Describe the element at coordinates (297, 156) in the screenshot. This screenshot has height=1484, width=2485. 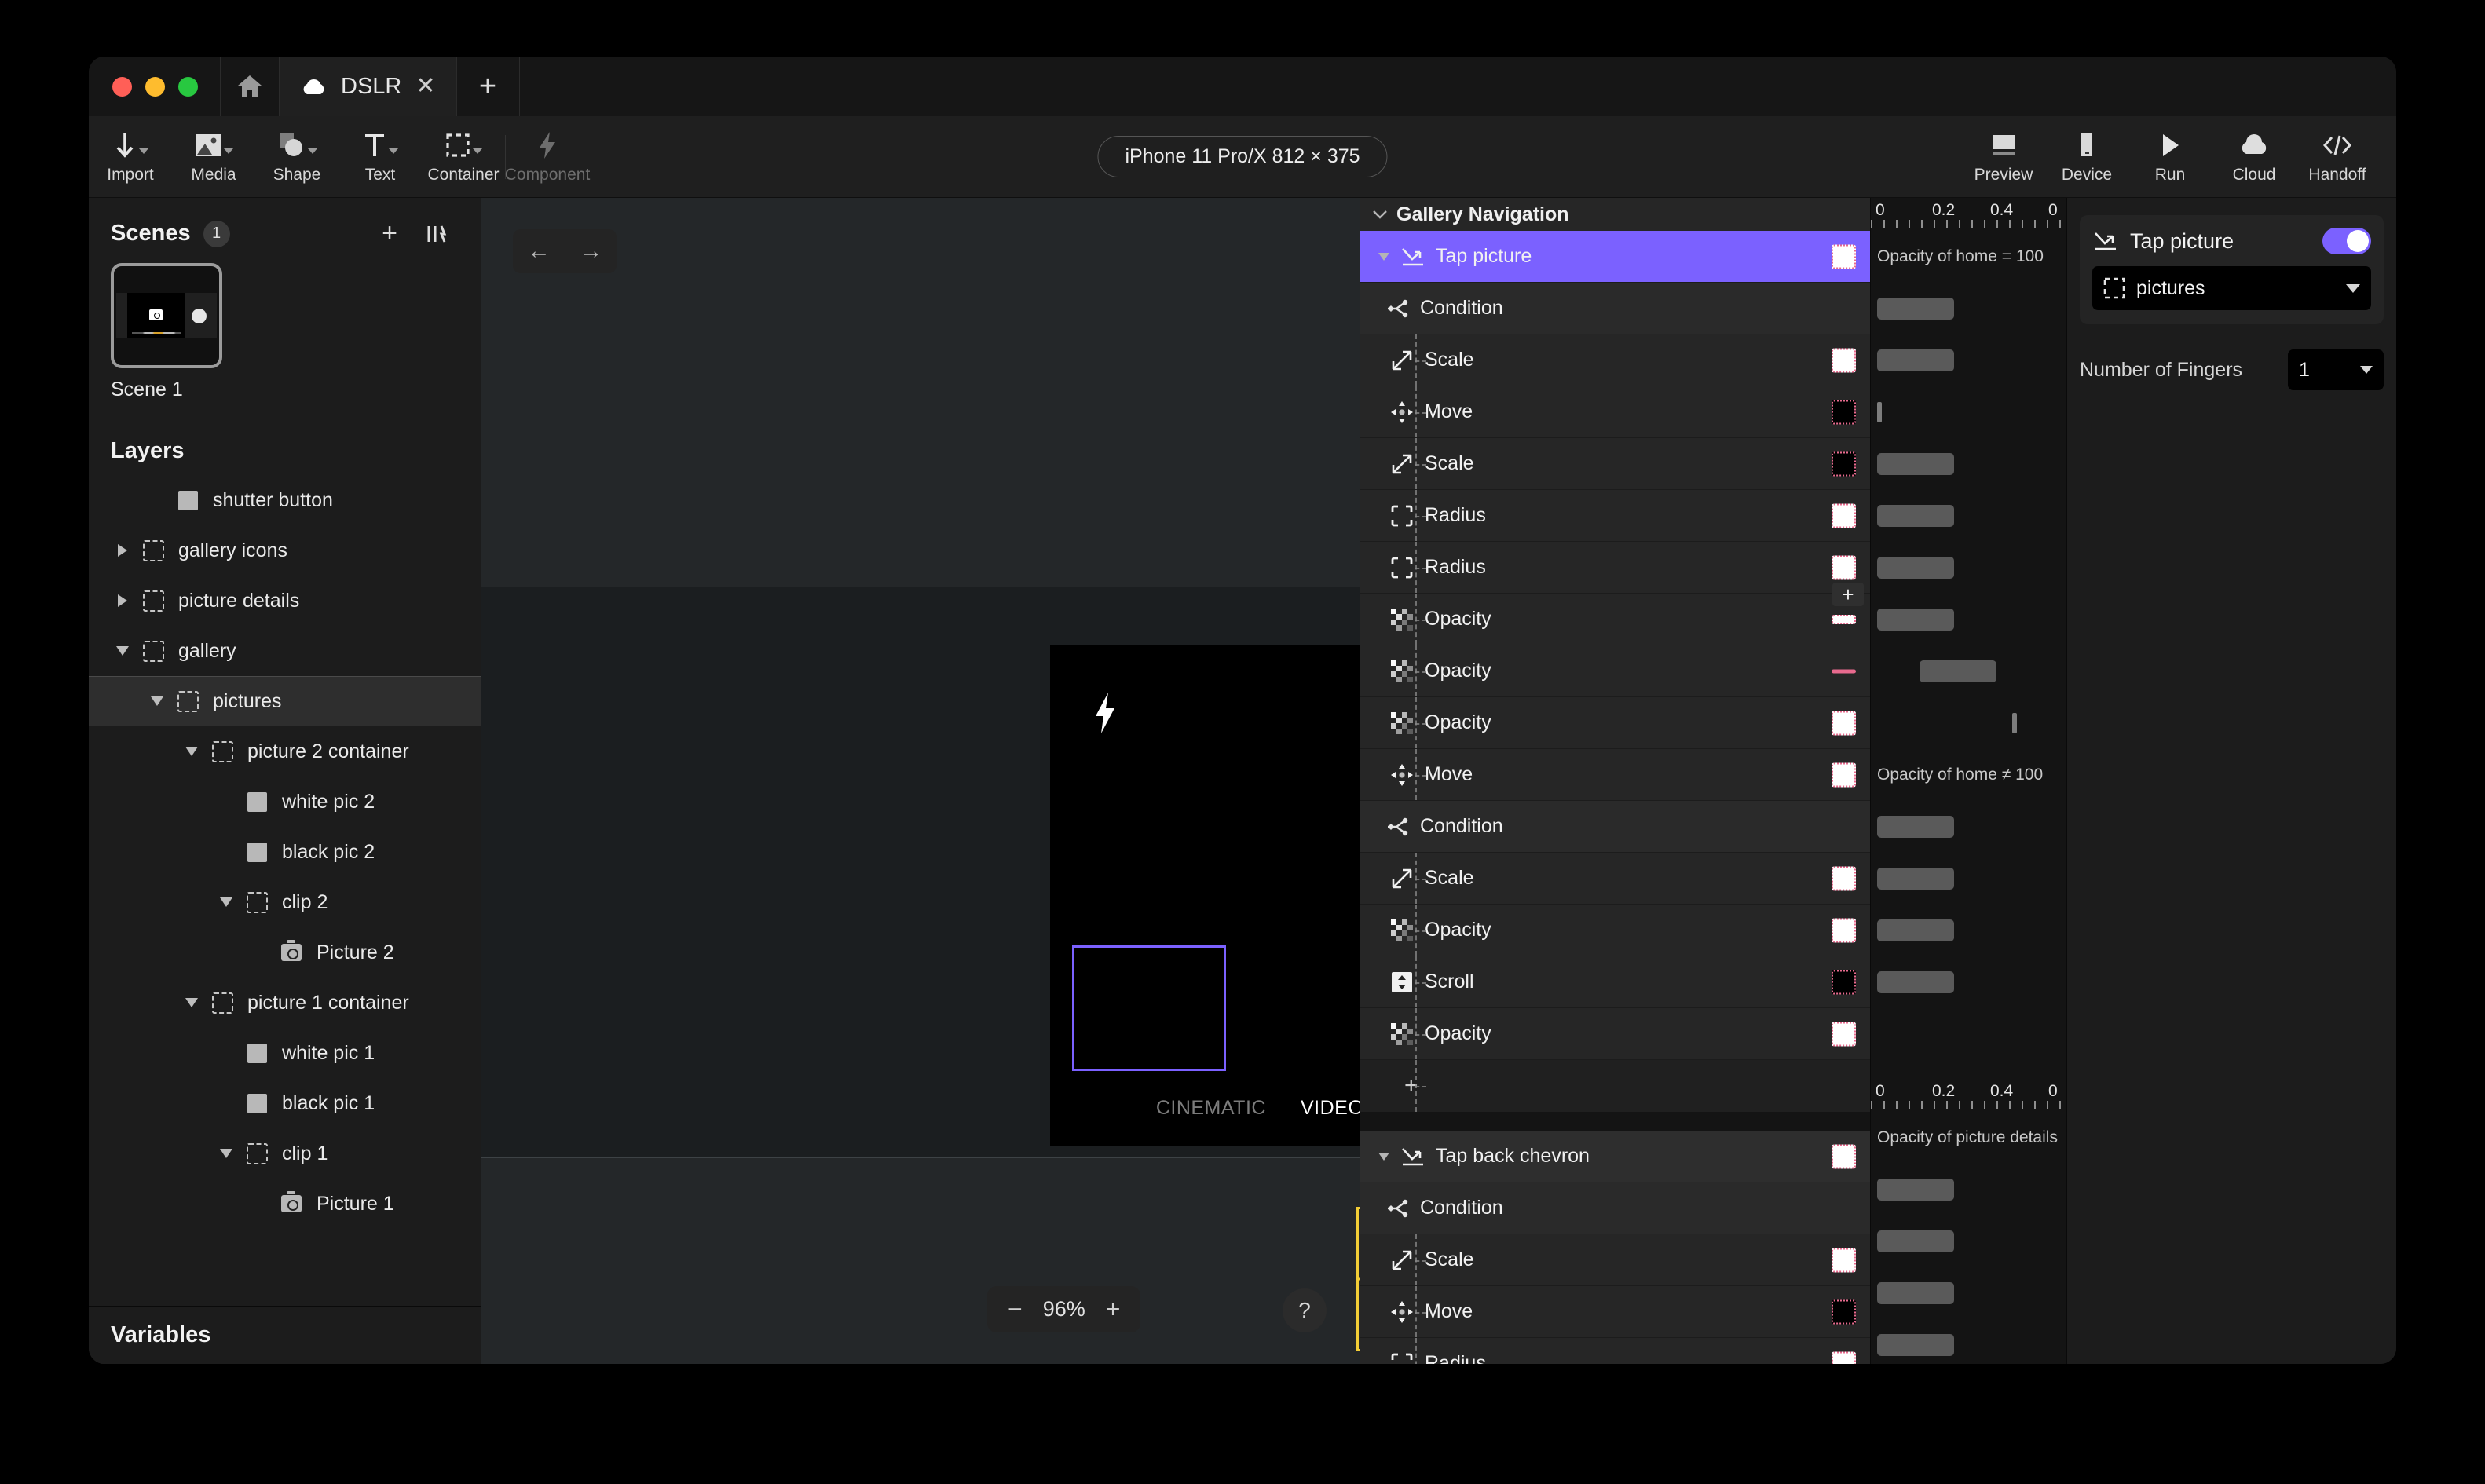
I see `shape-tool: Shape` at that location.